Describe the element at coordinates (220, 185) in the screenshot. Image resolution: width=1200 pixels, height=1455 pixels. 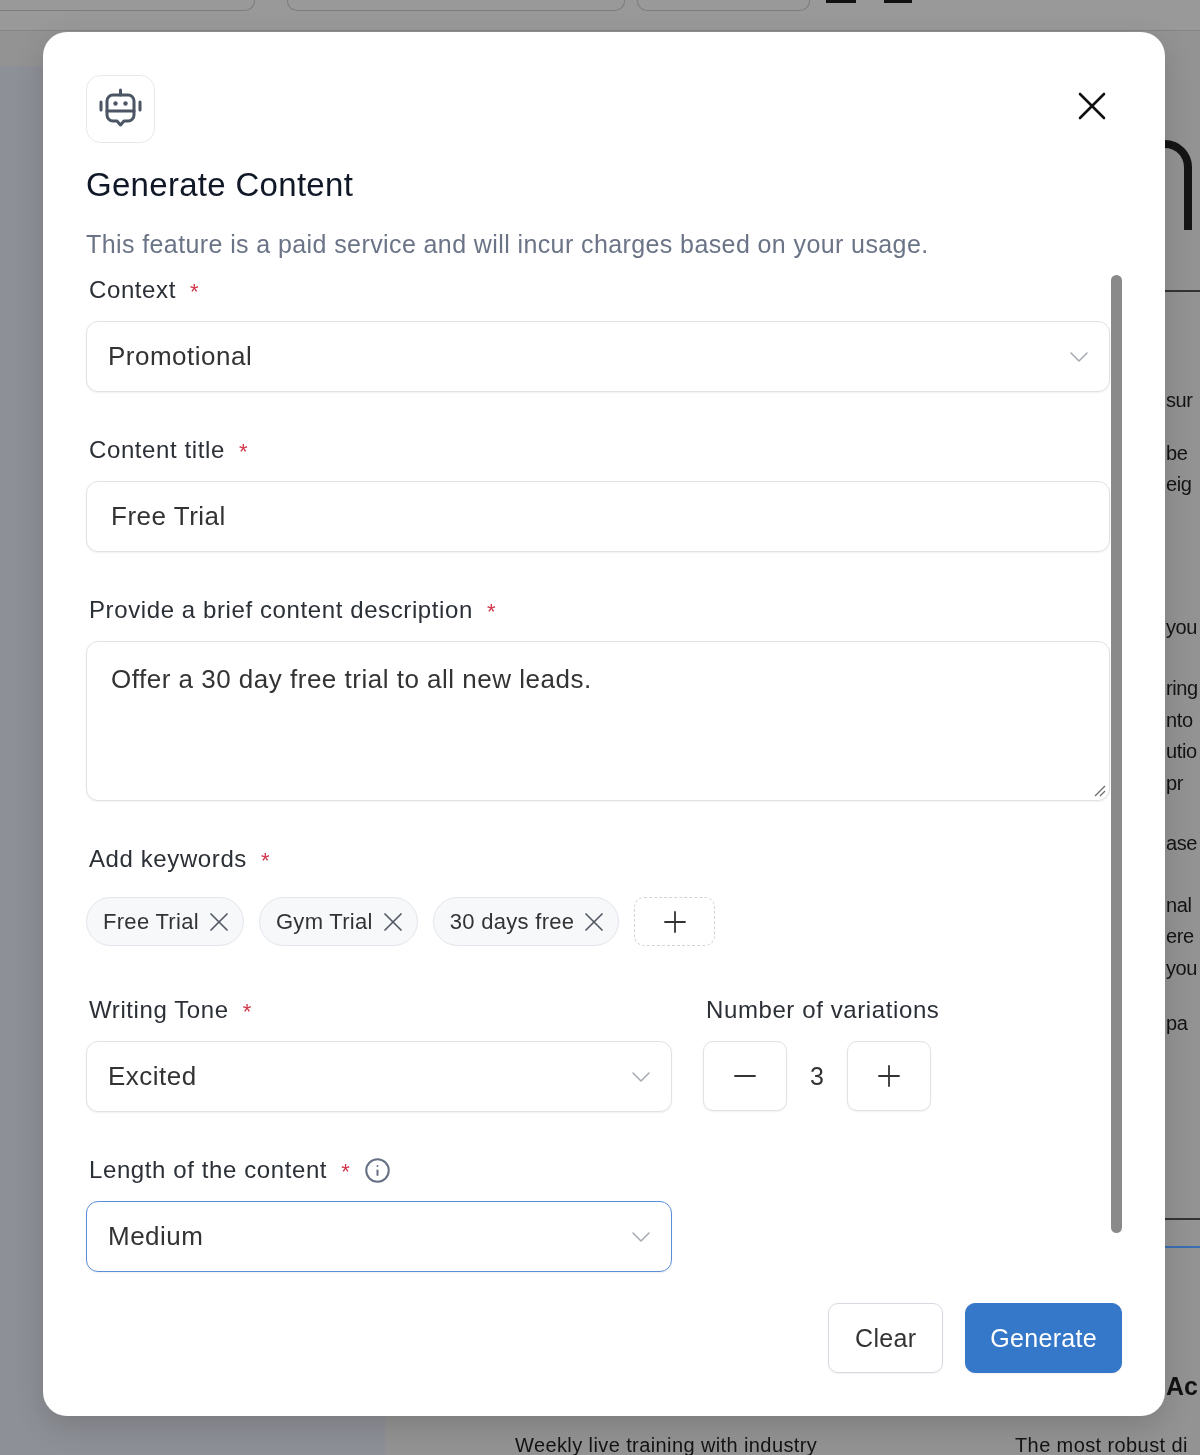
I see `dialog-title: Generate Content` at that location.